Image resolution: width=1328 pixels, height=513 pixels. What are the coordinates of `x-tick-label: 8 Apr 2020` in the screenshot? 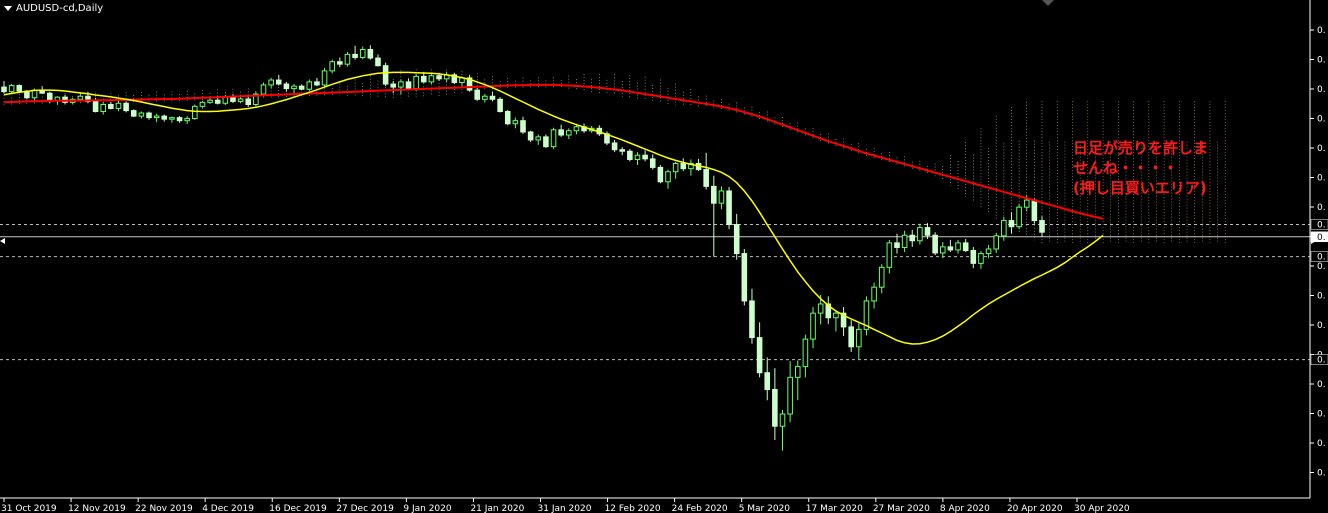 It's located at (965, 508).